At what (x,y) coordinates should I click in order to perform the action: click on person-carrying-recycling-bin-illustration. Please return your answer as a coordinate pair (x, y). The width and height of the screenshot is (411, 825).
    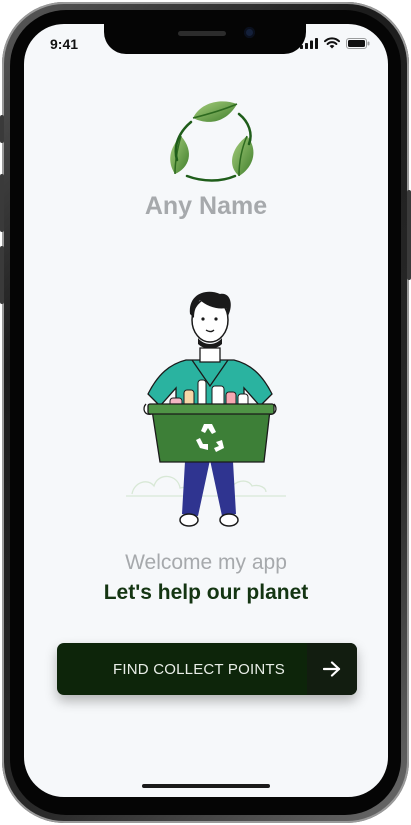
    Looking at the image, I should click on (206, 409).